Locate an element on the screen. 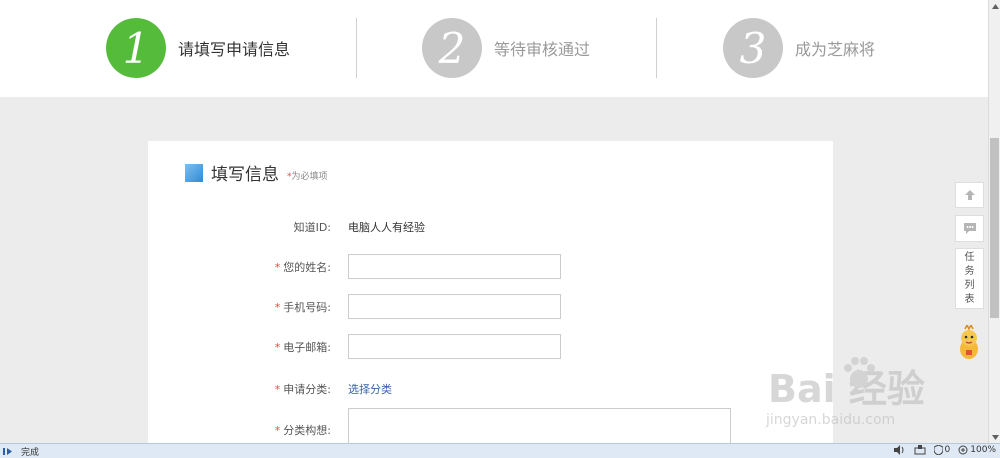 This screenshot has width=1000, height=458. paw-icon is located at coordinates (859, 372).